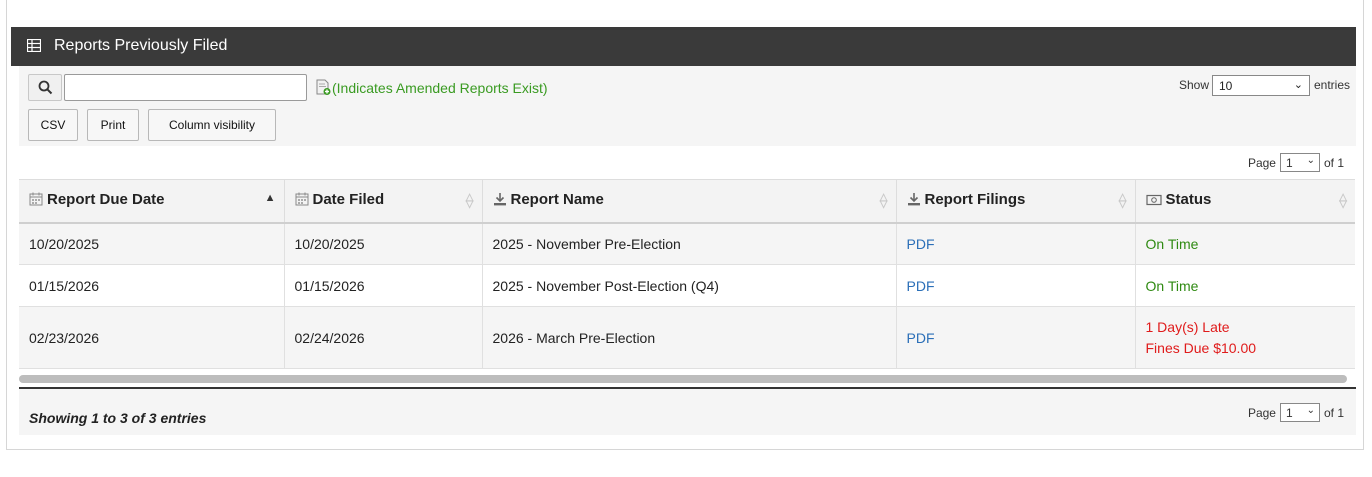  Describe the element at coordinates (141, 45) in the screenshot. I see `panel-title: Reports Previously Filed` at that location.